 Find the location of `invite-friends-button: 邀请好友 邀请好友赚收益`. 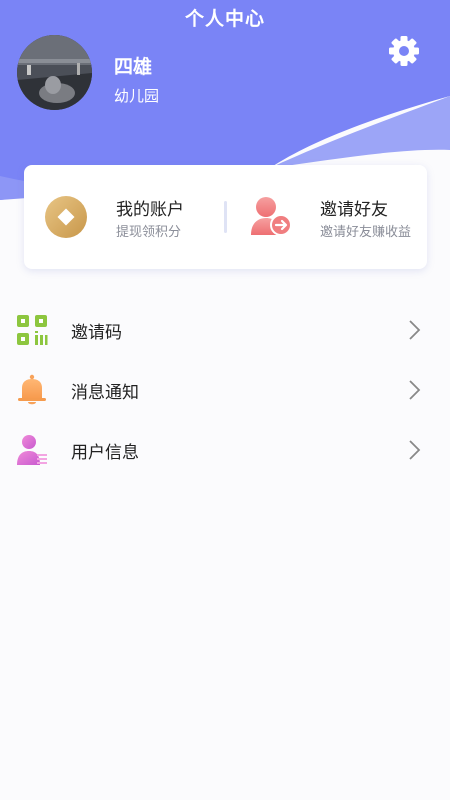

invite-friends-button: 邀请好友 邀请好友赚收益 is located at coordinates (325, 217).